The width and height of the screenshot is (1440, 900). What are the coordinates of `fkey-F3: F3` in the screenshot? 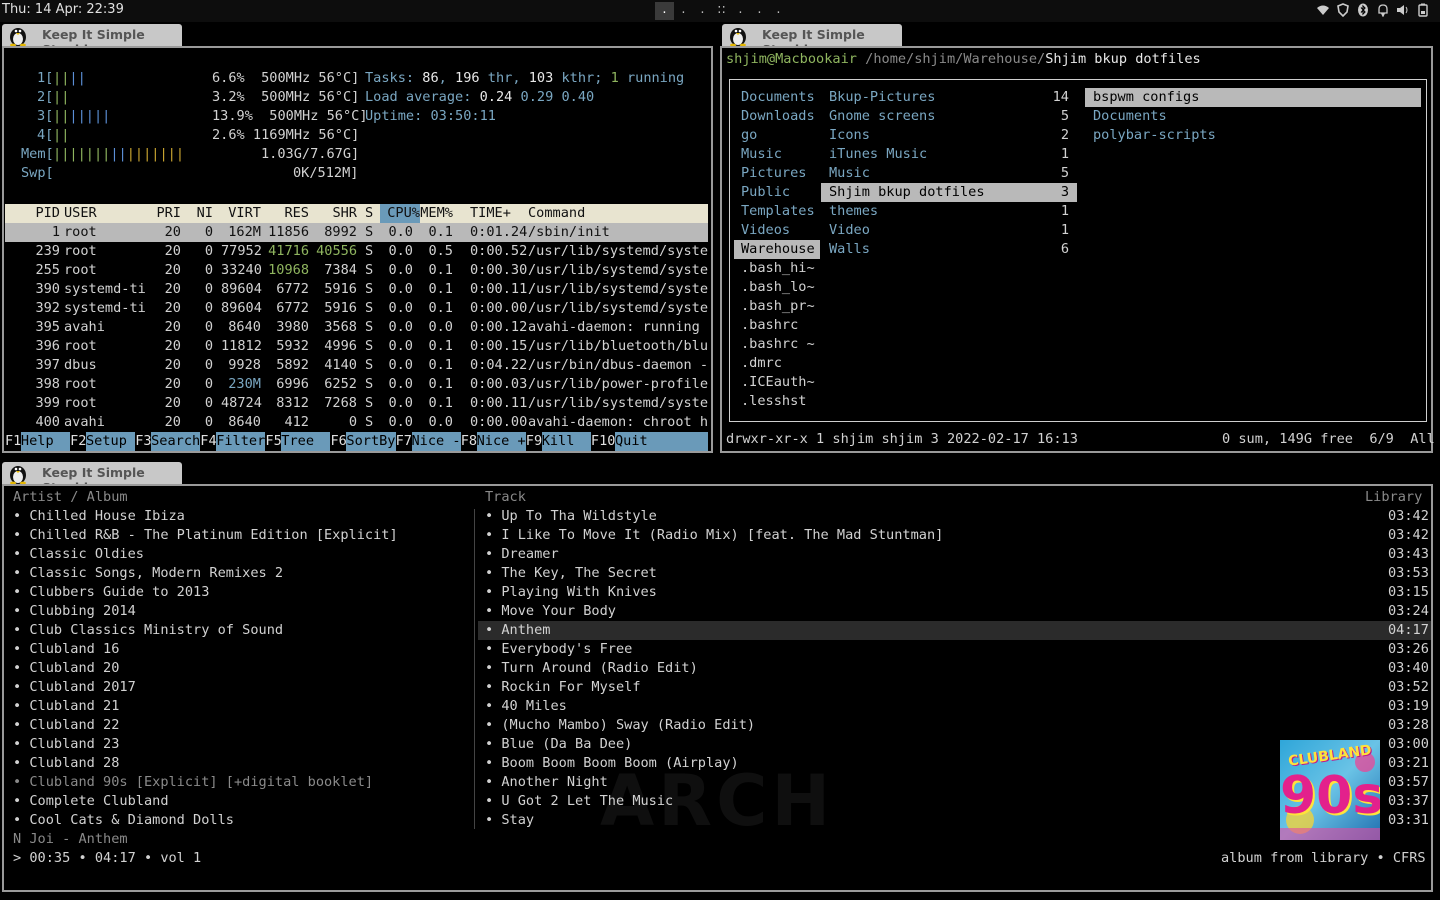 It's located at (143, 441).